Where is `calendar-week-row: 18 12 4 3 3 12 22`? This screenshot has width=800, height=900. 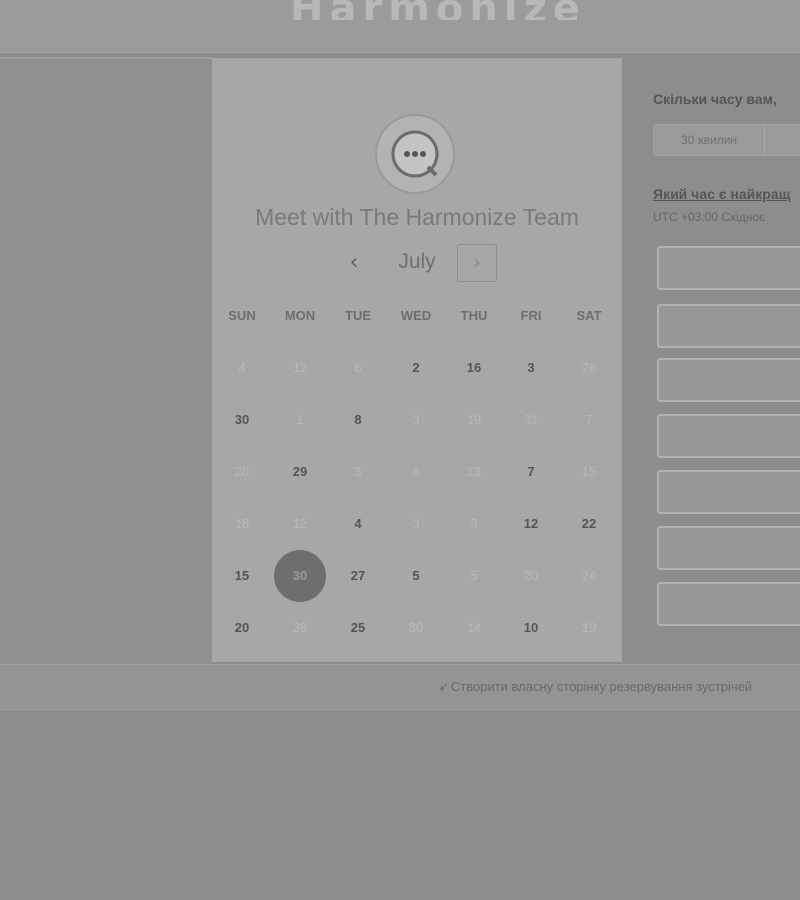
calendar-week-row: 18 12 4 3 3 12 22 is located at coordinates (417, 524).